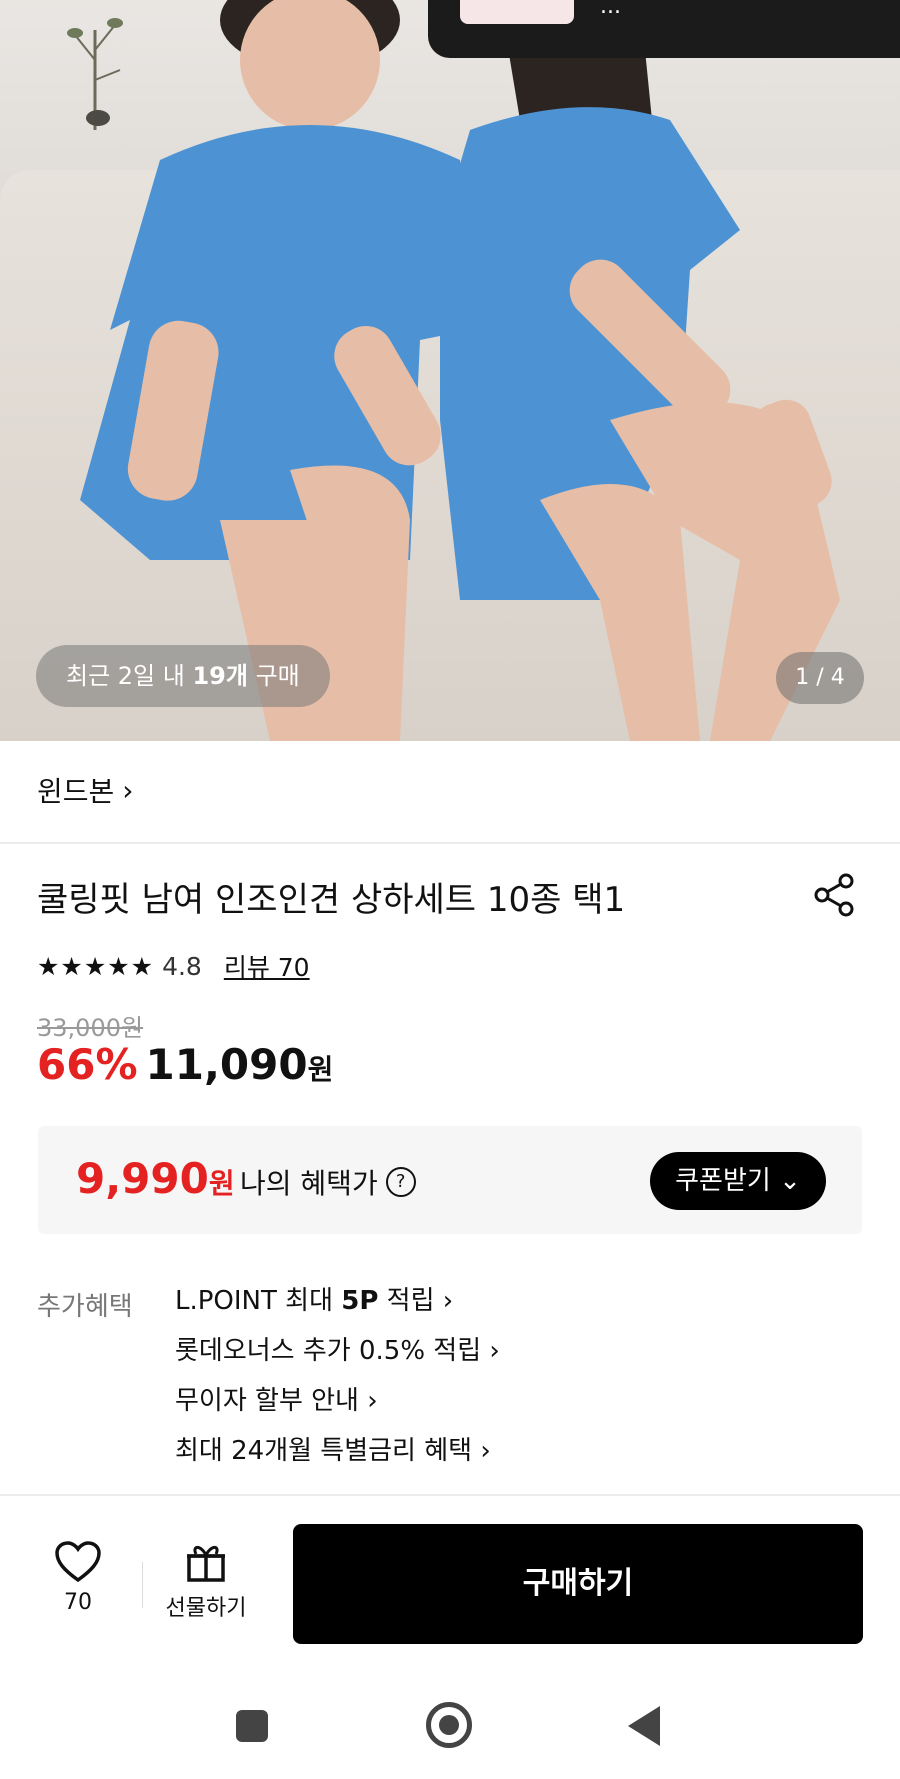 The width and height of the screenshot is (900, 1779). What do you see at coordinates (76, 791) in the screenshot?
I see `brand-name: 윈드본` at bounding box center [76, 791].